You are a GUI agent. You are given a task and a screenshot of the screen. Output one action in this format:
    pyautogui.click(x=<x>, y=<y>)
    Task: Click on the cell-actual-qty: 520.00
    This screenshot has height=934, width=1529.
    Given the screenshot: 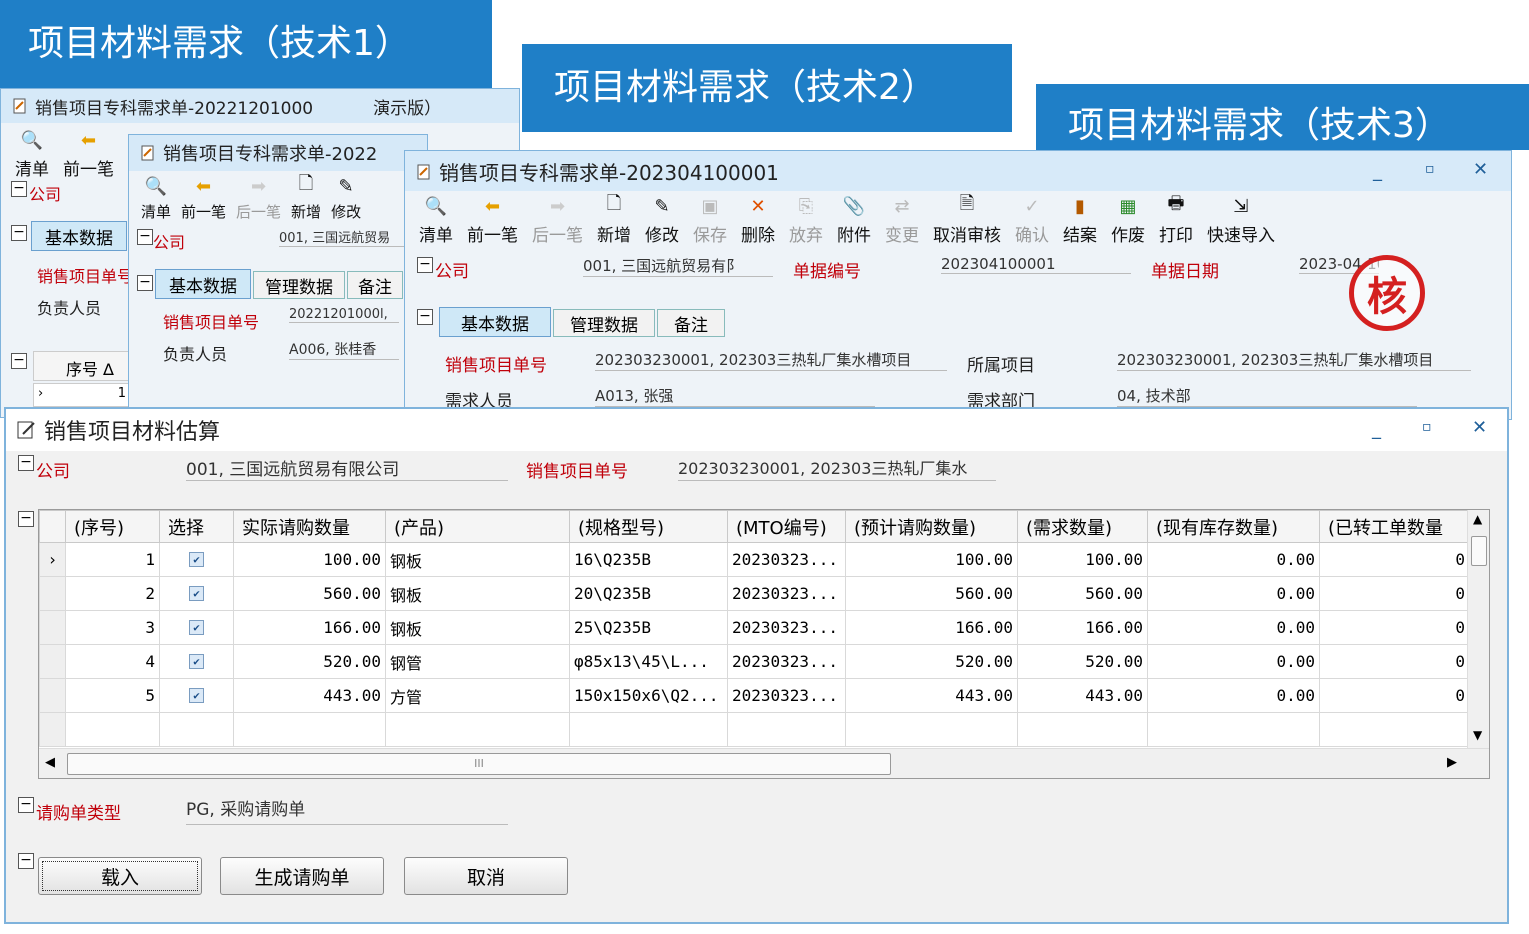 What is the action you would take?
    pyautogui.click(x=309, y=661)
    